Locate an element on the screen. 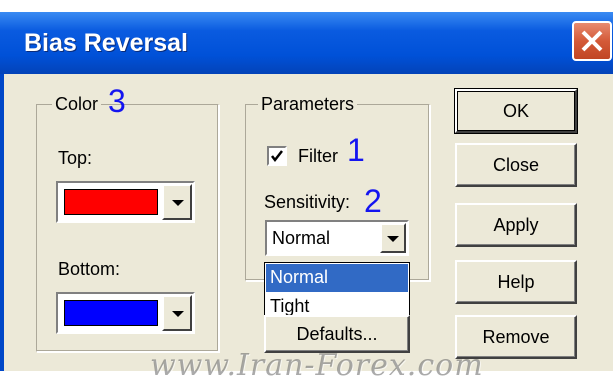 The height and width of the screenshot is (383, 613). annotation-1: 1 is located at coordinates (356, 150).